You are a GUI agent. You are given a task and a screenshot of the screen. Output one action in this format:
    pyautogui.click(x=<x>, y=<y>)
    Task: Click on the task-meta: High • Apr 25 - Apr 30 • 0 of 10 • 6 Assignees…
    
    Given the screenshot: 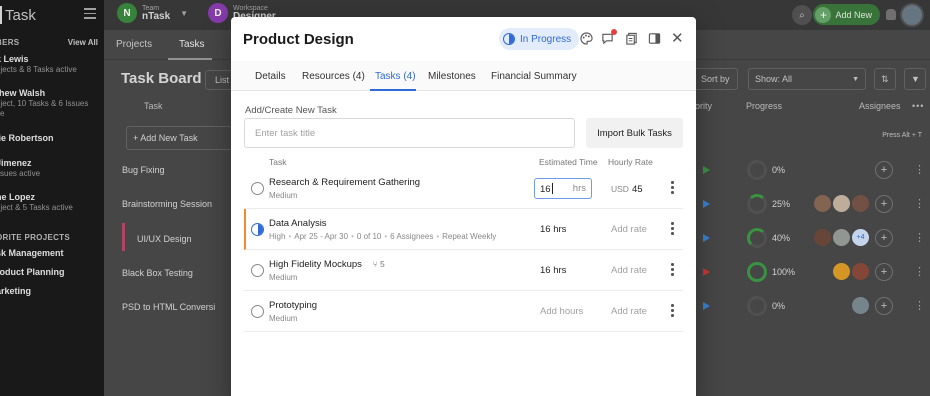 What is the action you would take?
    pyautogui.click(x=383, y=236)
    